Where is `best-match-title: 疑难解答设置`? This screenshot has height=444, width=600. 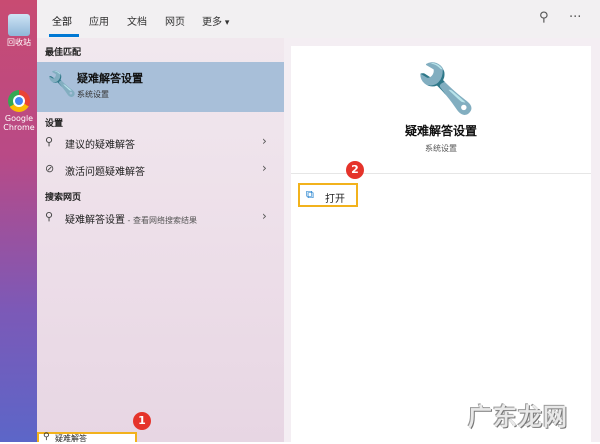 best-match-title: 疑难解答设置 is located at coordinates (110, 78).